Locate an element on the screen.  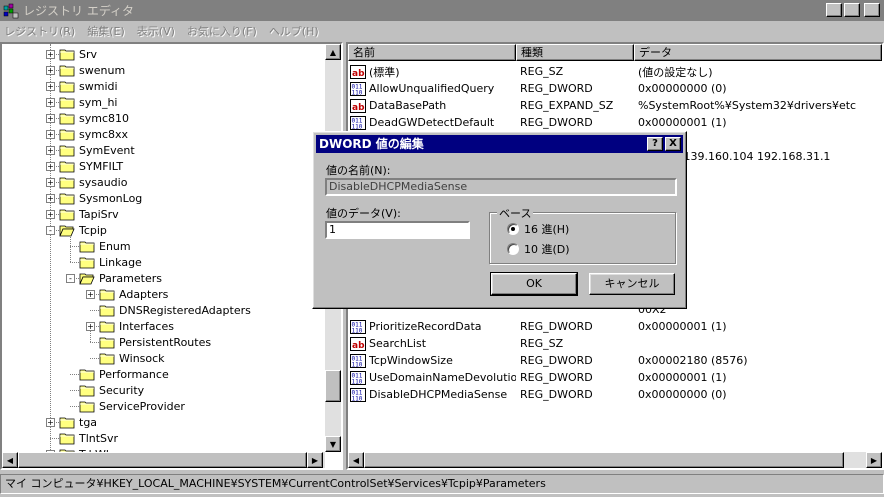
close-button: X is located at coordinates (872, 10).